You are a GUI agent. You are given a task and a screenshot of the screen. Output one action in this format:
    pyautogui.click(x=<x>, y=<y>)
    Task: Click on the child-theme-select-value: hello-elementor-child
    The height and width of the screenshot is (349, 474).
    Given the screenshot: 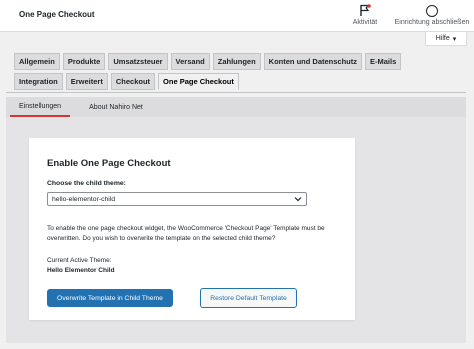 What is the action you would take?
    pyautogui.click(x=84, y=199)
    